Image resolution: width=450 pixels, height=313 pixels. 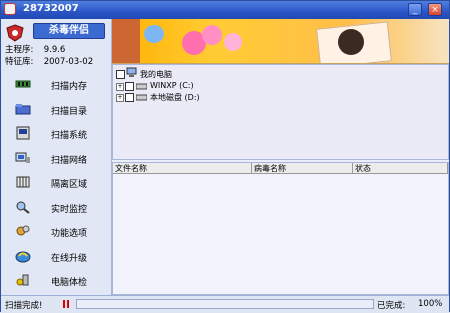 I want to click on signature-row: 特征库: 2007-03-02, so click(x=49, y=61).